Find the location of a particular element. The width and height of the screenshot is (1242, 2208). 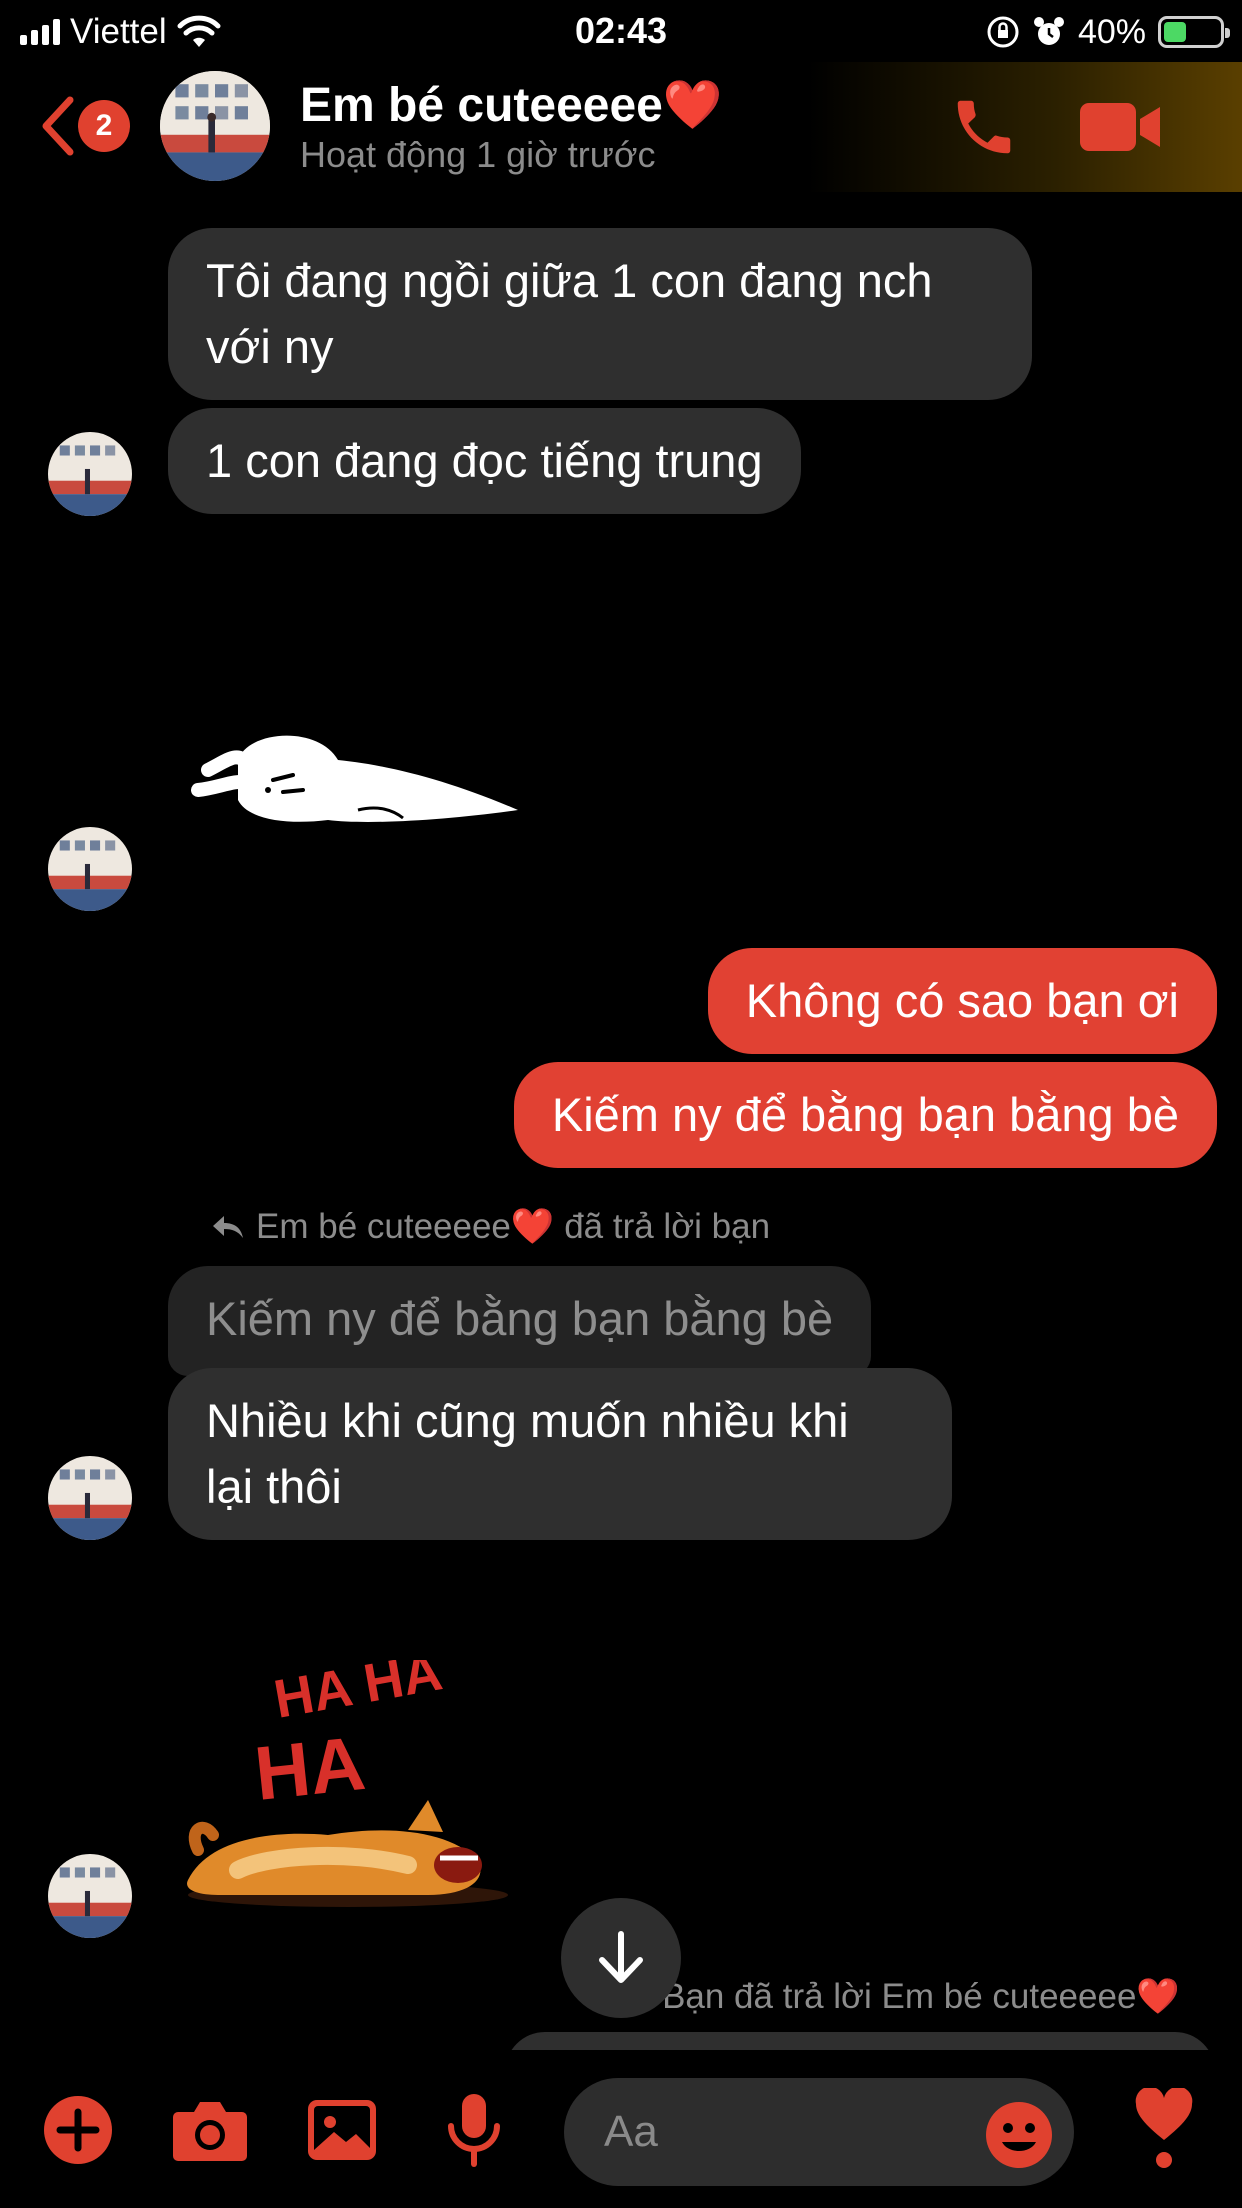

message-text: Không có sao bạn ơi is located at coordinates (962, 1000).